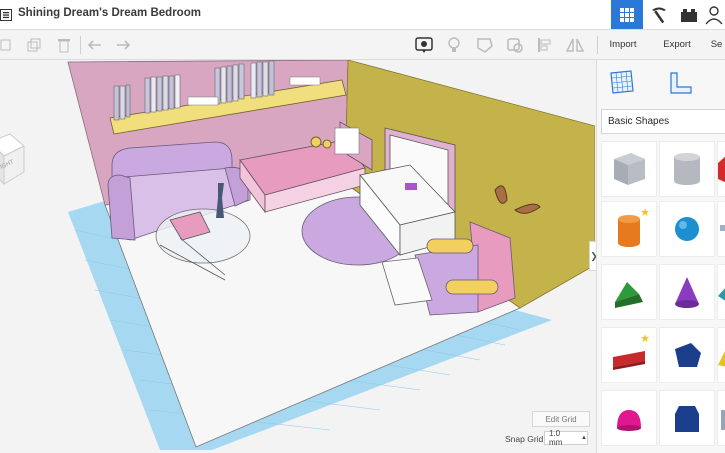 This screenshot has height=453, width=725. I want to click on top-bar: Shining Dream's Dream Bedroom, so click(362, 15).